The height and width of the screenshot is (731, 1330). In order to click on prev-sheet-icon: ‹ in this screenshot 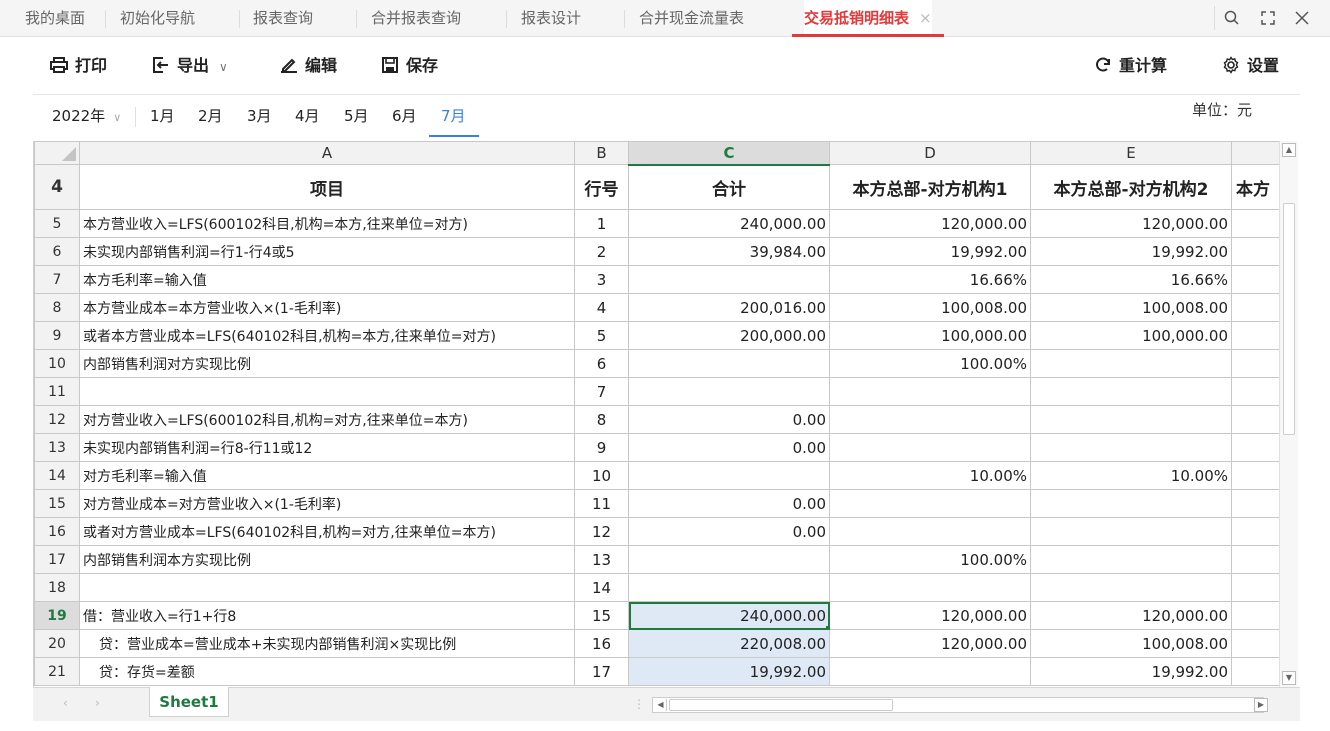, I will do `click(65, 703)`.